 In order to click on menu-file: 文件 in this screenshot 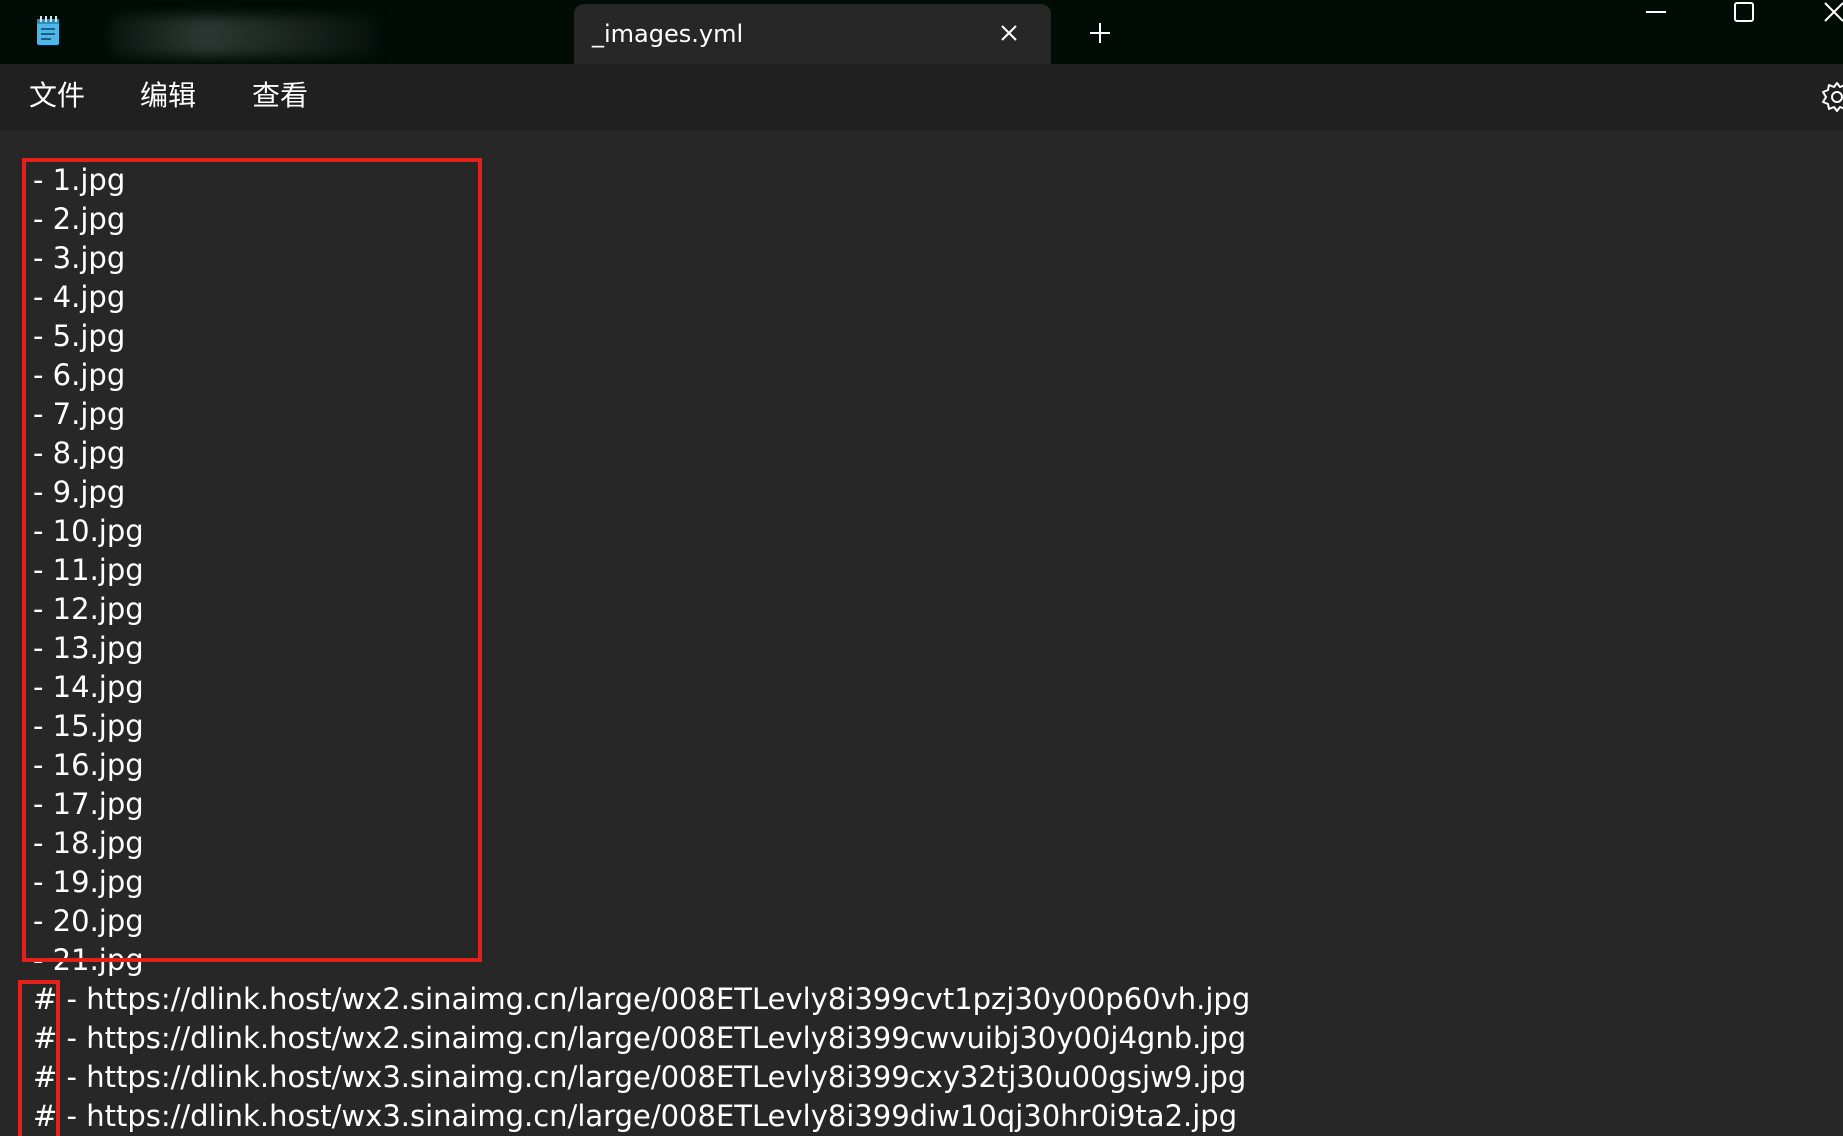, I will do `click(57, 96)`.